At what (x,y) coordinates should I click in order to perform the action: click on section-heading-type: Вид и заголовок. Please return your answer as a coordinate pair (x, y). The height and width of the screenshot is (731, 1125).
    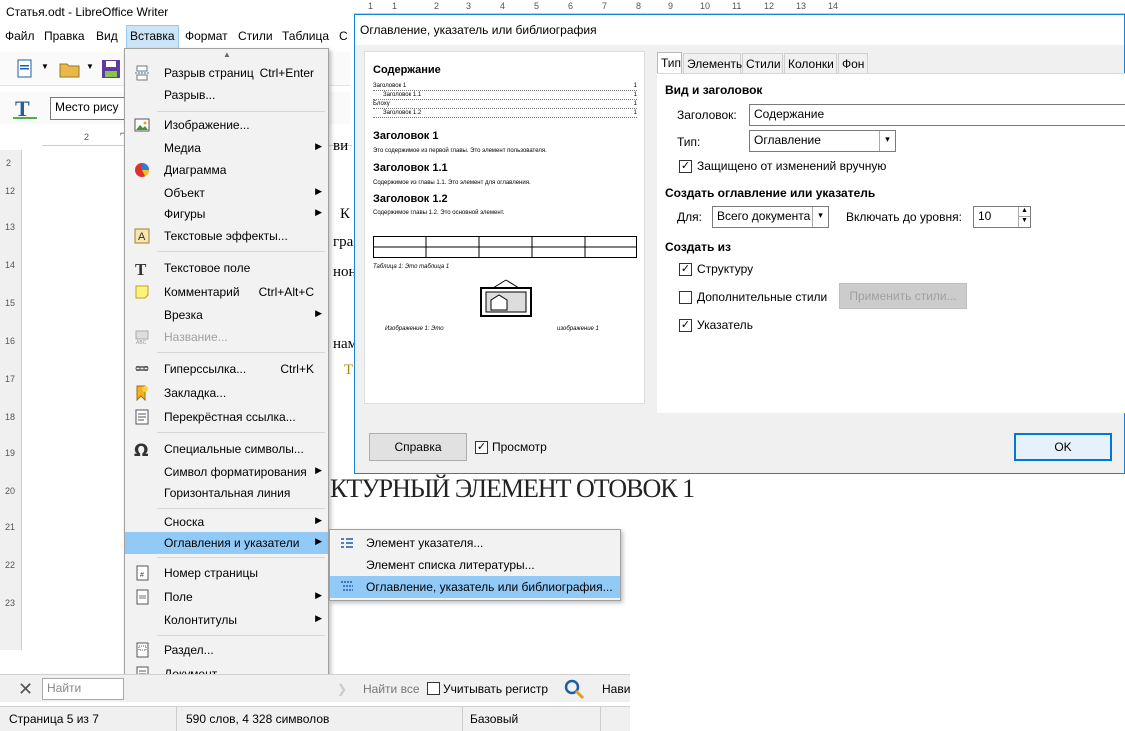
    Looking at the image, I should click on (714, 90).